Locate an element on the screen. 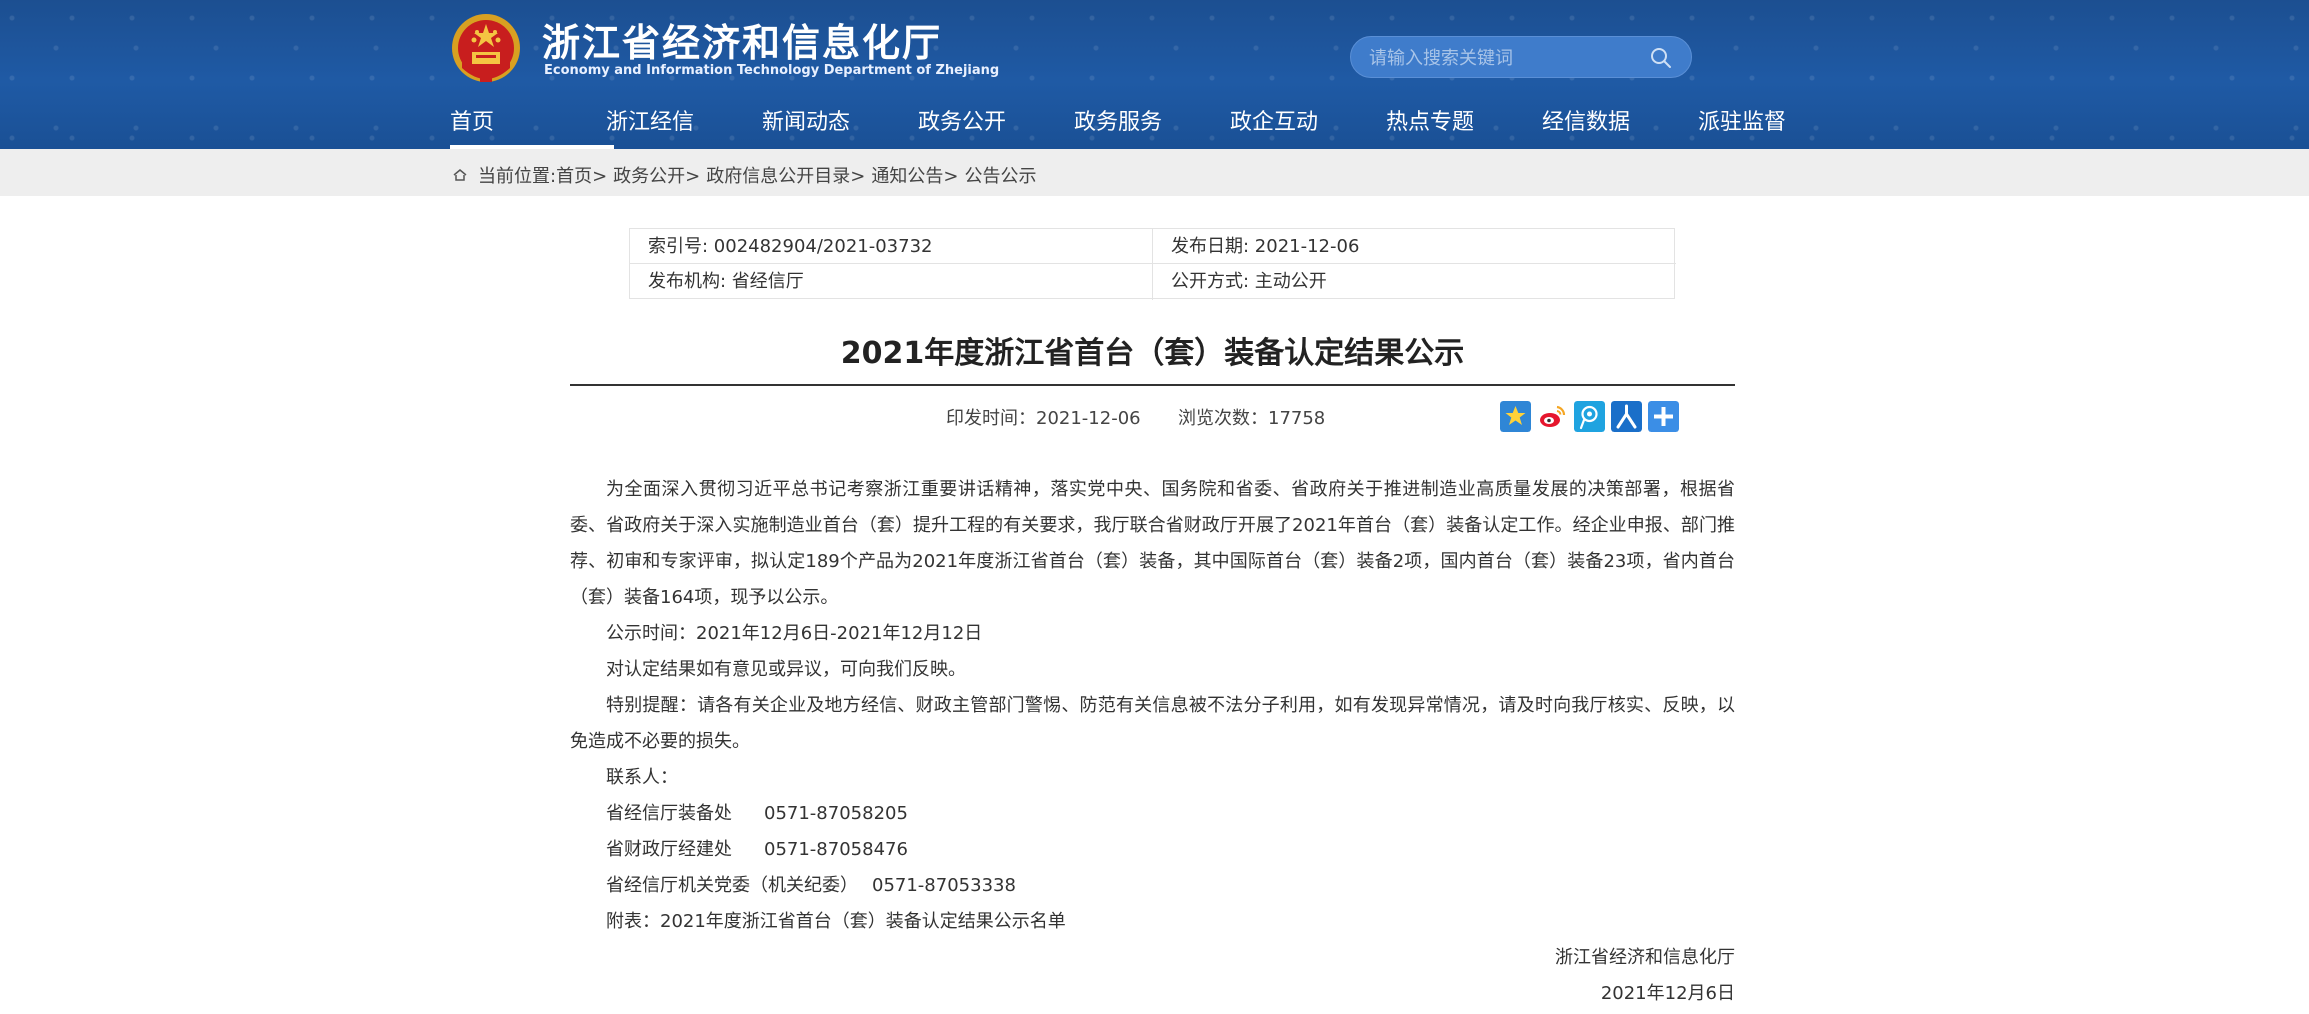  contact-phone: 0571-87053338 is located at coordinates (944, 885).